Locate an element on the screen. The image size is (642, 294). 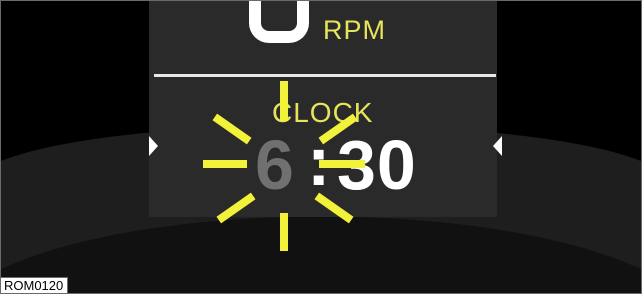
reference-code-label: ROM0120 is located at coordinates (35, 285).